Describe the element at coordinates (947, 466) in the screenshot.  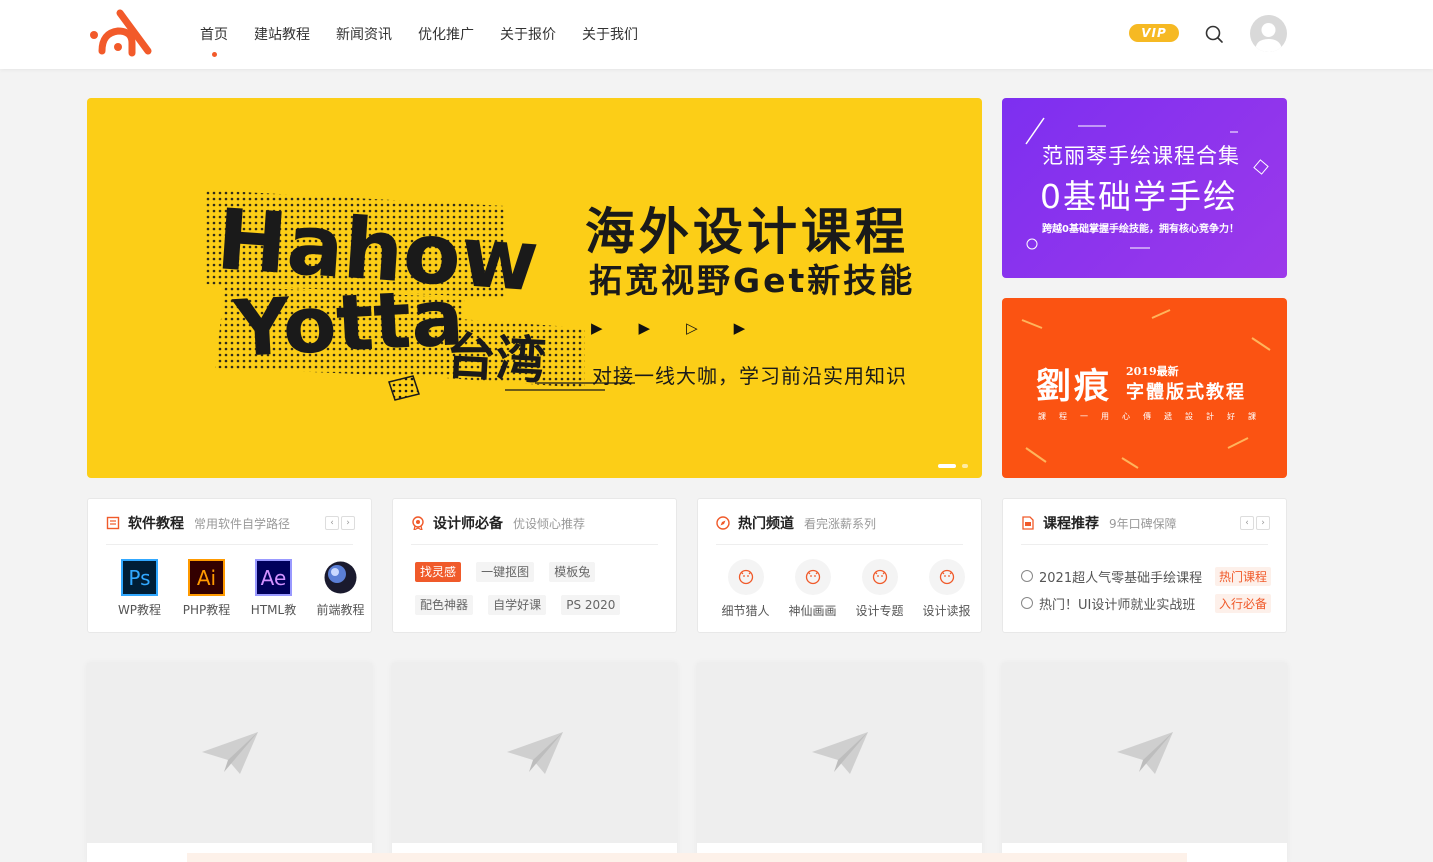
I see `carousel-dot-active` at that location.